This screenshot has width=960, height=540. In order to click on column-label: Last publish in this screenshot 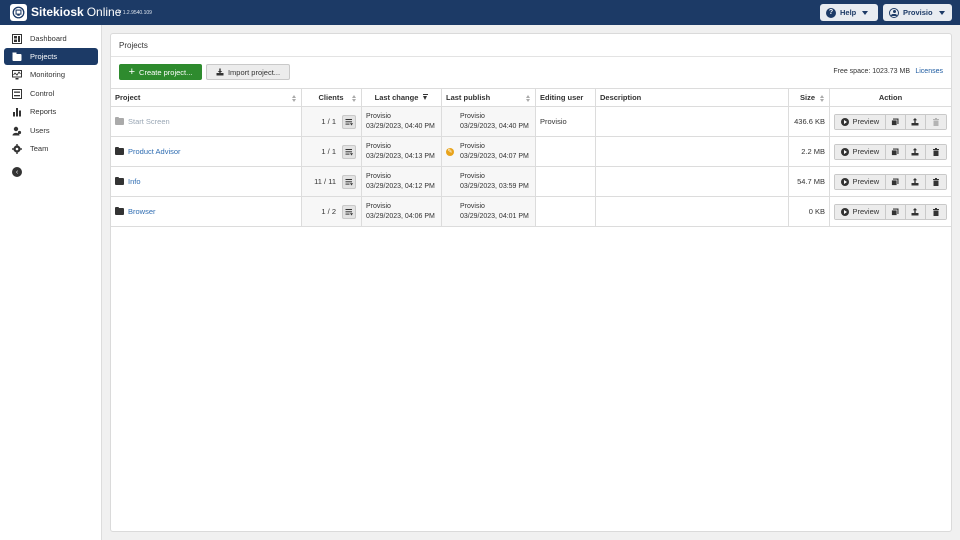, I will do `click(468, 97)`.